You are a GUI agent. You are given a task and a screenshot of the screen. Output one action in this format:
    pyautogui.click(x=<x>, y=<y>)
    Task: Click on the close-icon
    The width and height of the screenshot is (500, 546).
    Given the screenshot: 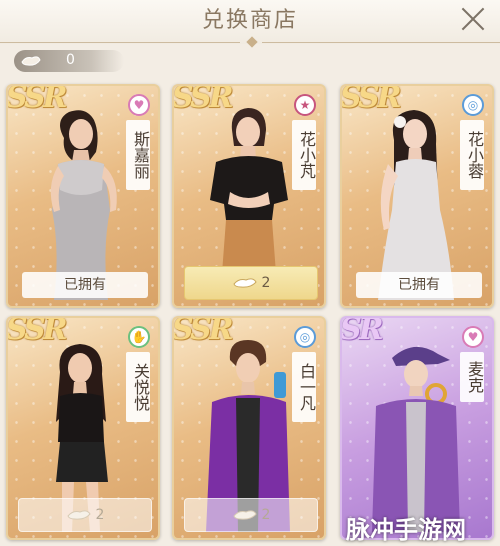 What is the action you would take?
    pyautogui.click(x=473, y=19)
    